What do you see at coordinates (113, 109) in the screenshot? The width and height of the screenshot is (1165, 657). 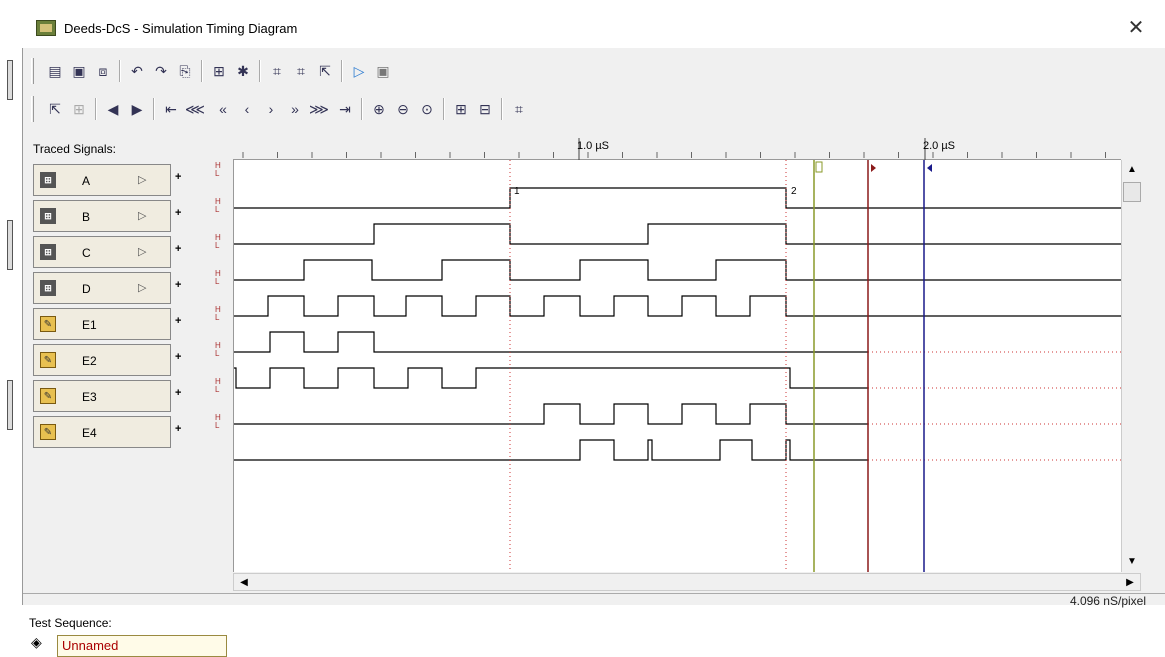 I see `arrow-left-icon: ◀` at bounding box center [113, 109].